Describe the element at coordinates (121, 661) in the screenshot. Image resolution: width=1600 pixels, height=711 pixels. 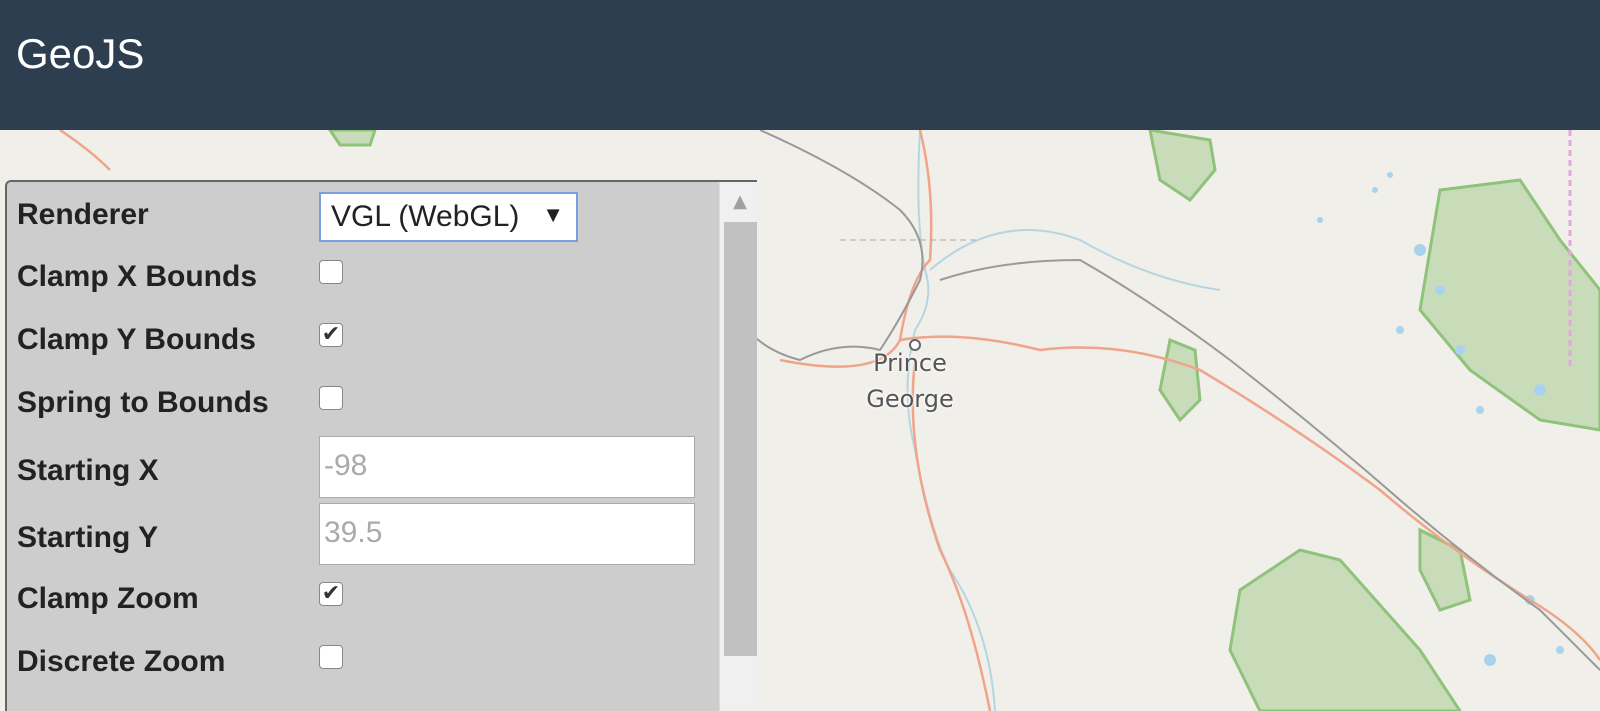
I see `discrete-zoom-label: Discrete Zoom` at that location.